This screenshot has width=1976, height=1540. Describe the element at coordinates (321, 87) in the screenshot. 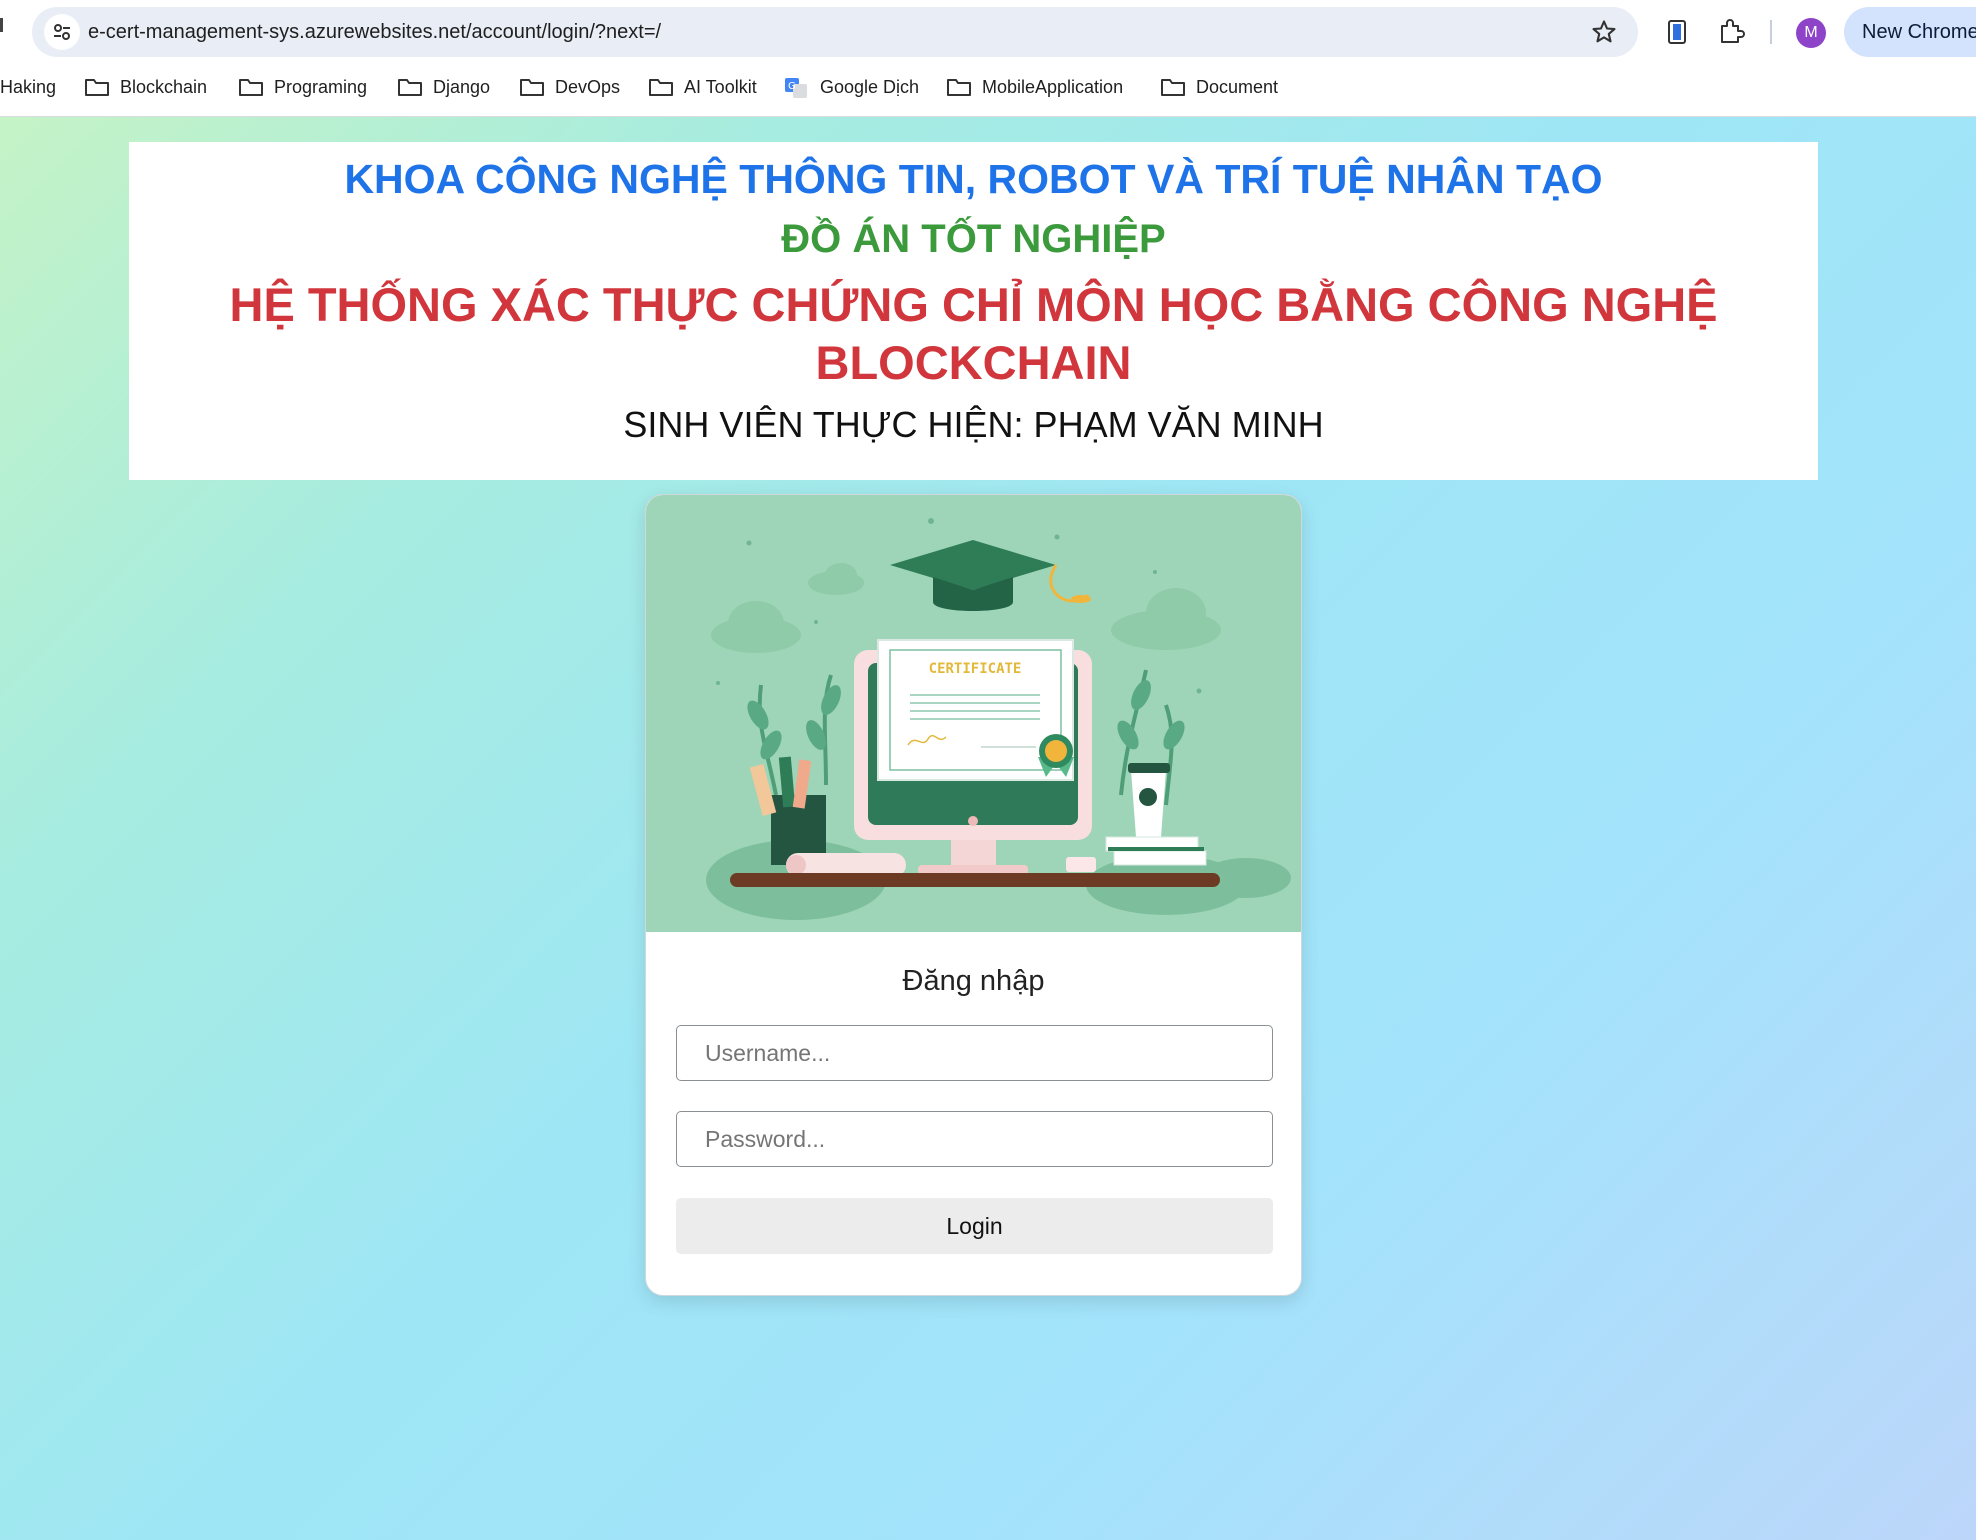

I see `bookmark-label: Programing` at that location.